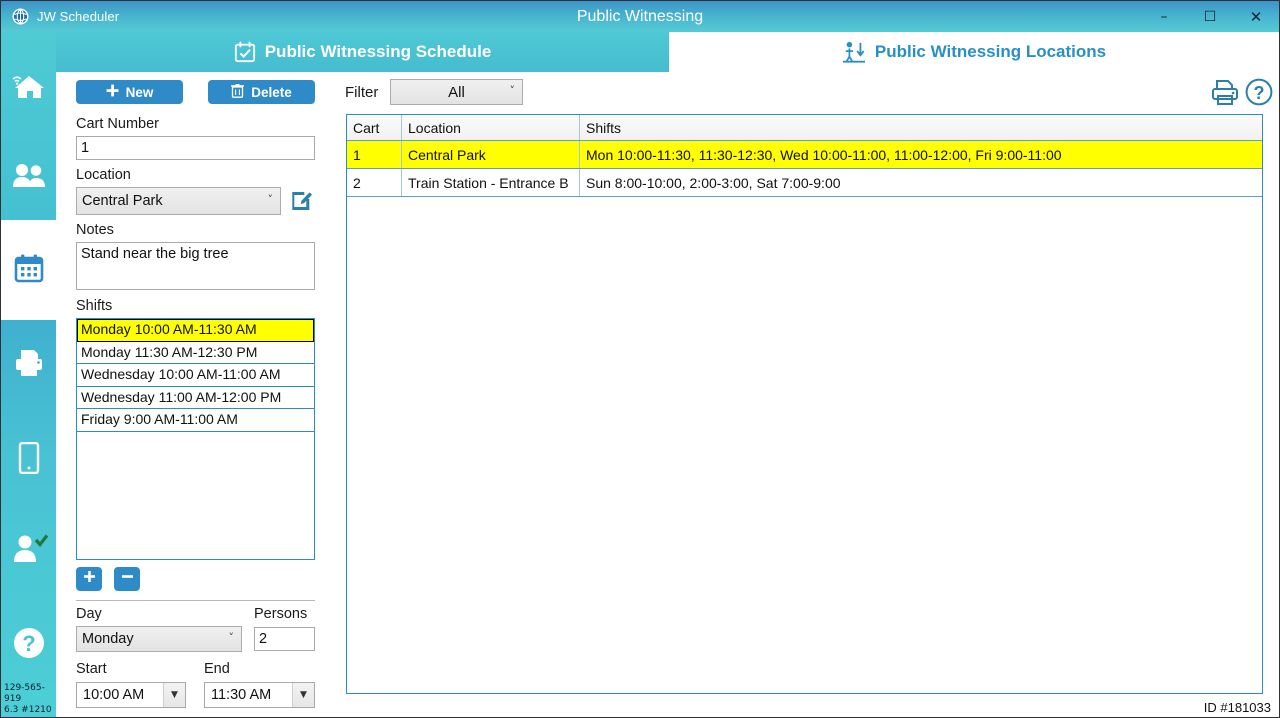 The image size is (1280, 718). I want to click on shifts-label: Shifts, so click(94, 306).